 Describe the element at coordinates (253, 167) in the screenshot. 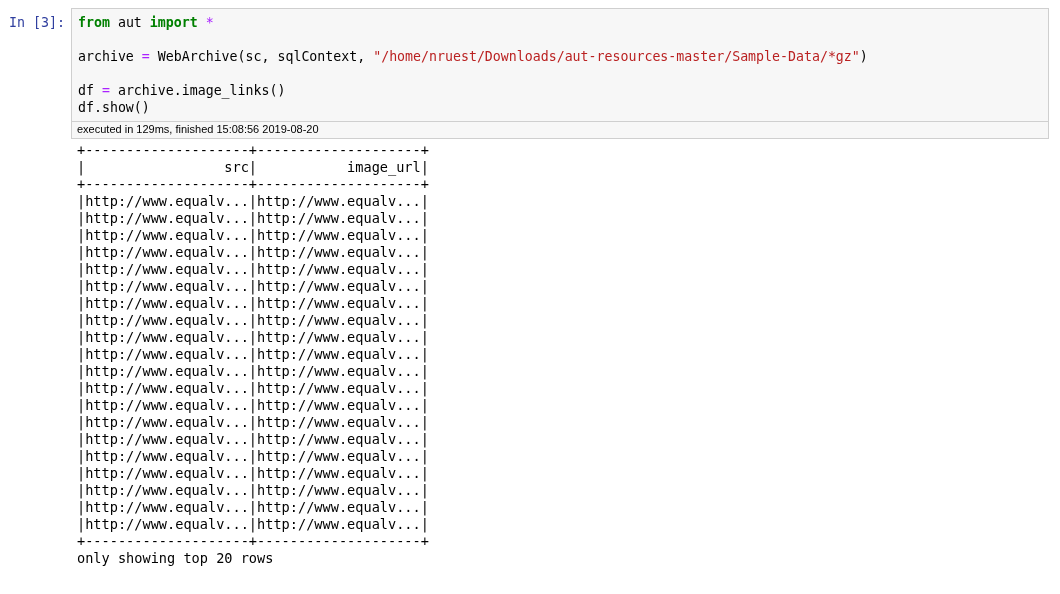

I see `output-line: | src| image_url|` at that location.